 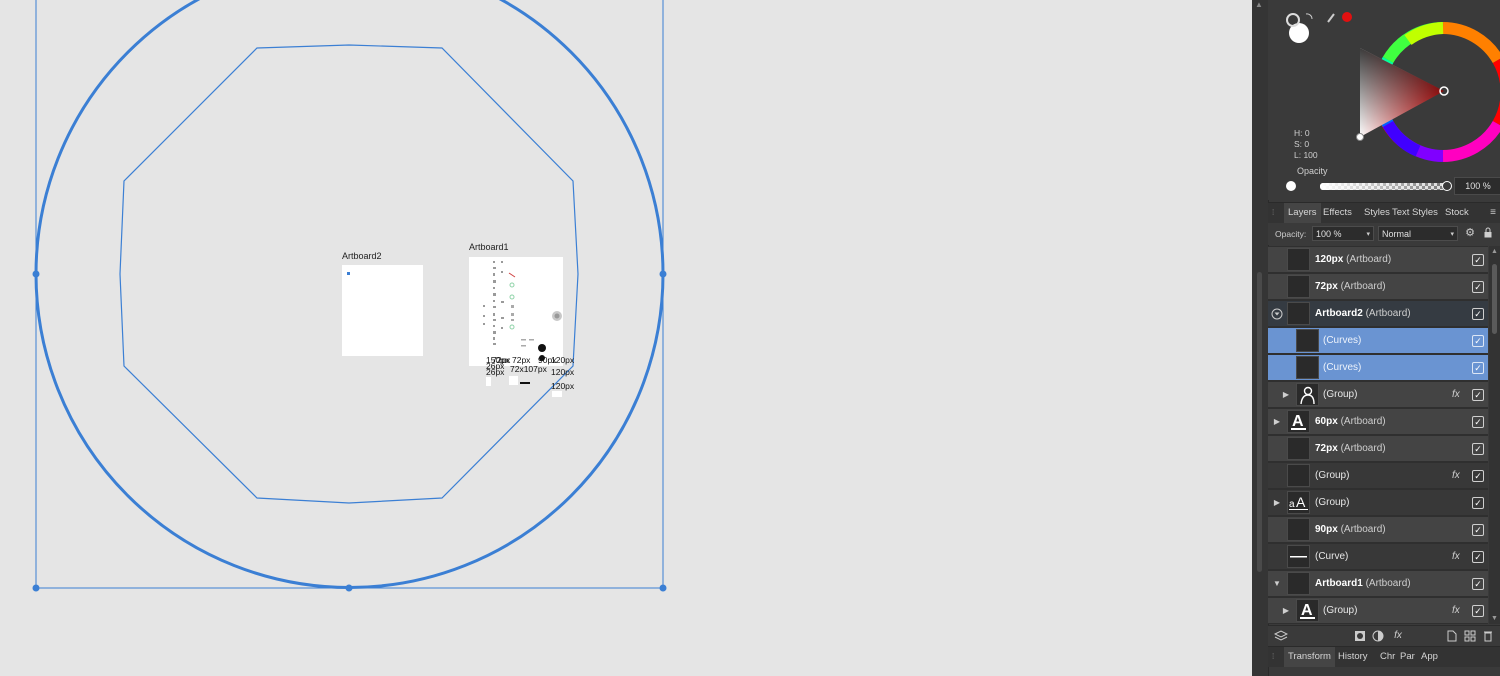 I want to click on gear-icon: ⚙, so click(x=1470, y=233).